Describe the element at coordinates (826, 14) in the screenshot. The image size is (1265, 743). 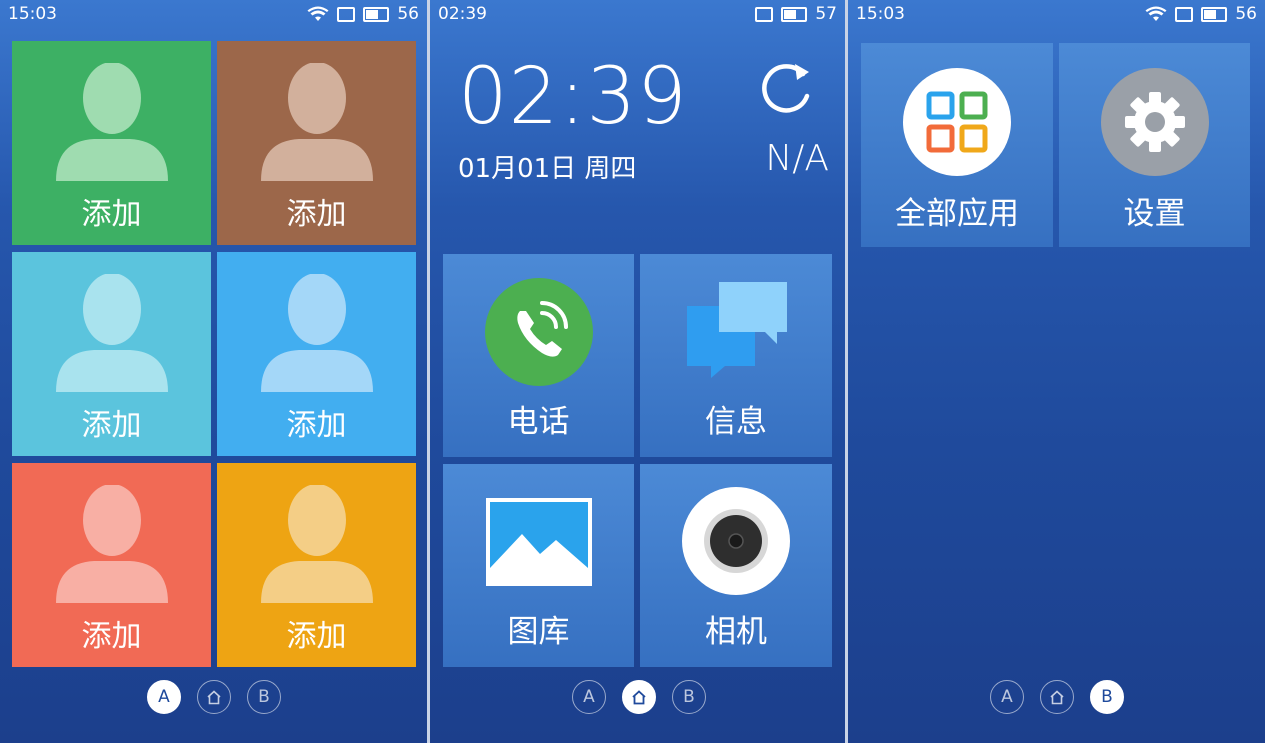
I see `battery-level: 57` at that location.